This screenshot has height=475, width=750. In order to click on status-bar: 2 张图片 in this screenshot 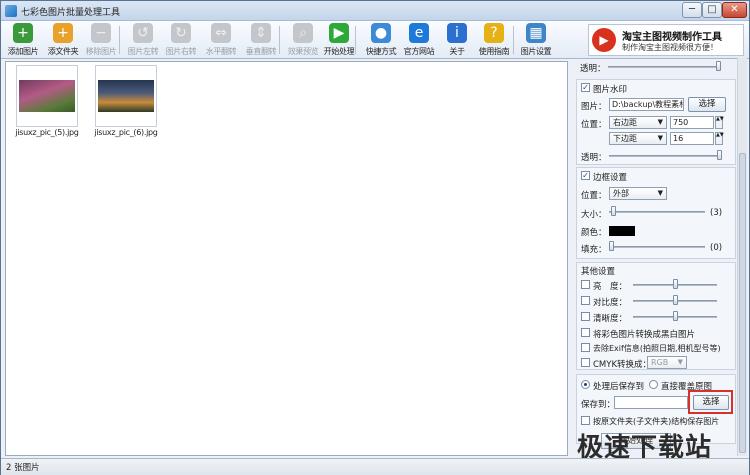, I will do `click(375, 466)`.